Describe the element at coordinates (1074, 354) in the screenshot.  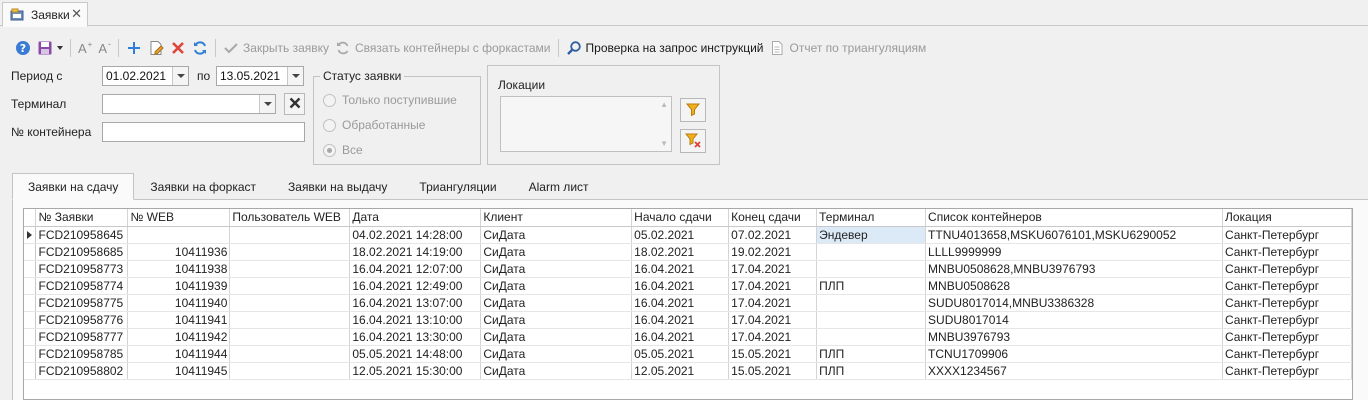
I see `col-containers-cell: TCNU1709906` at that location.